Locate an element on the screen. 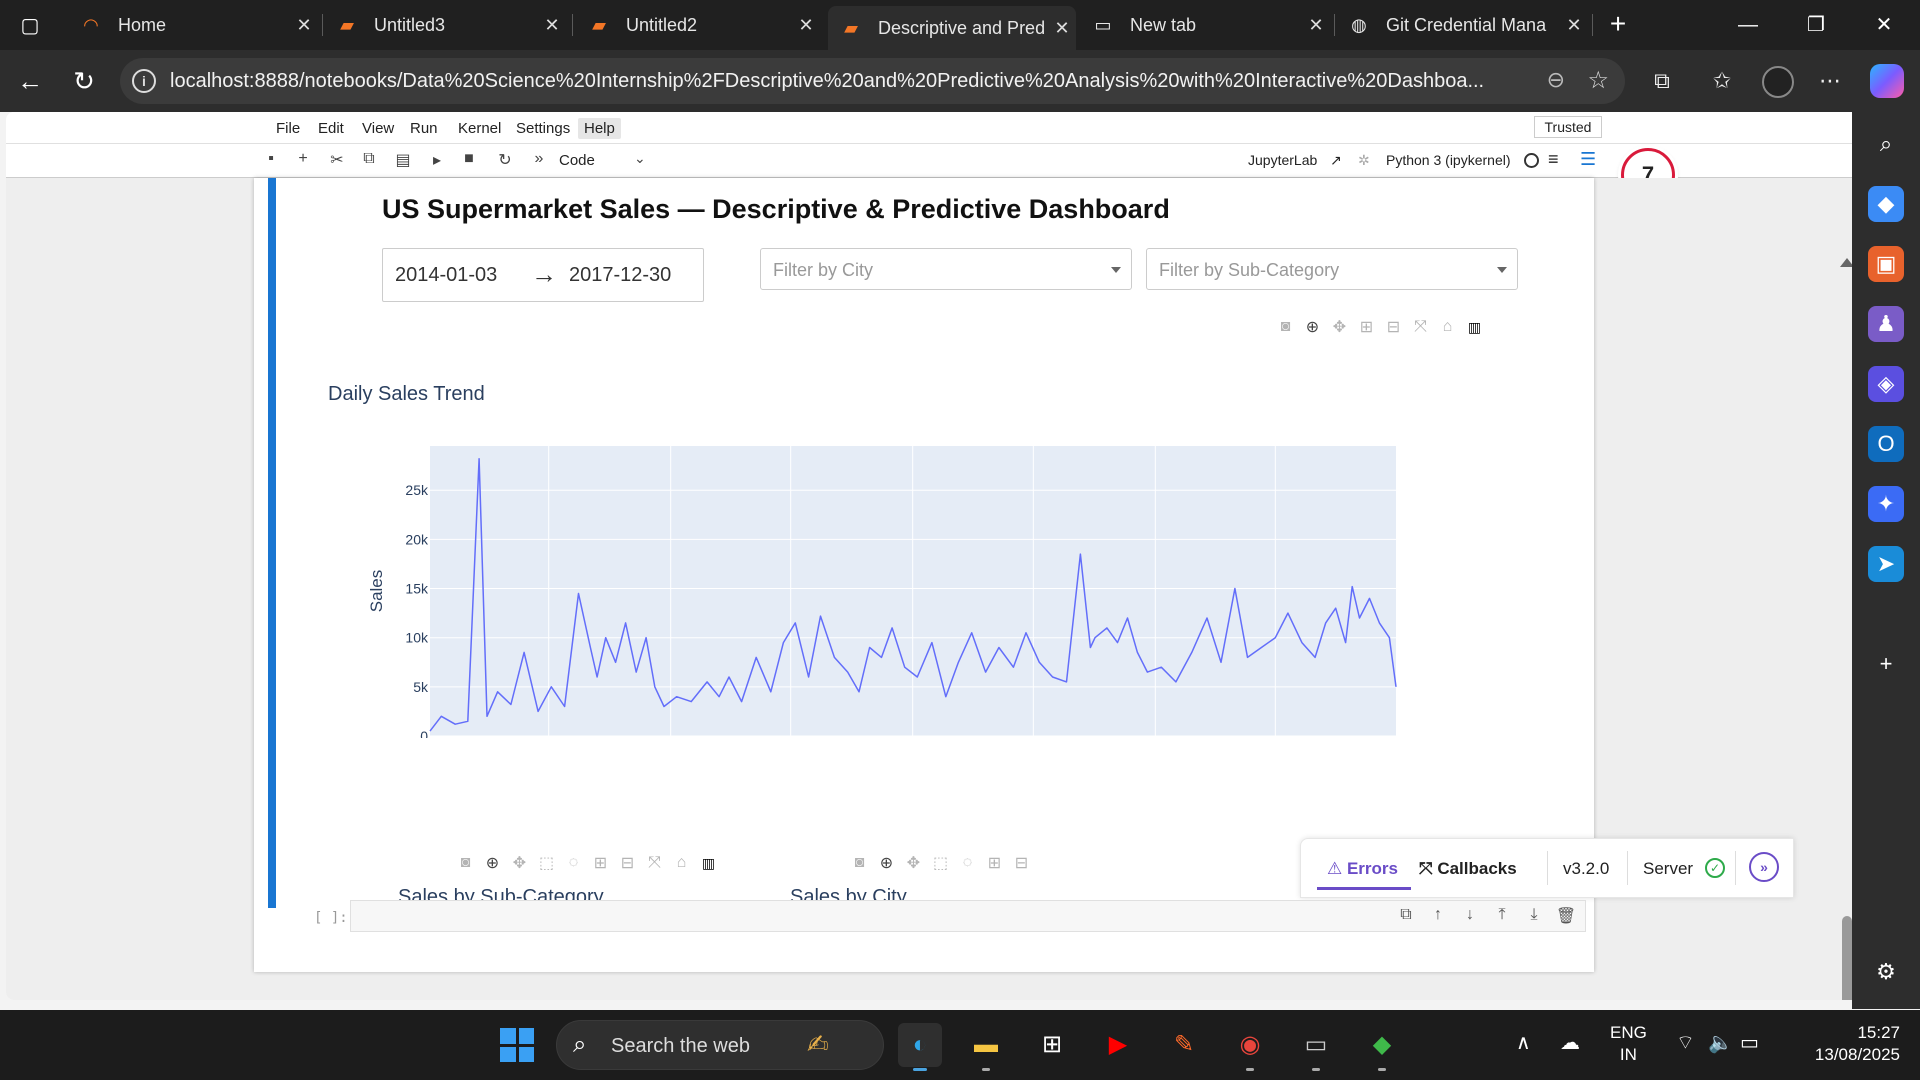 This screenshot has height=1080, width=1920. battery-icon: ▭ is located at coordinates (1749, 1042).